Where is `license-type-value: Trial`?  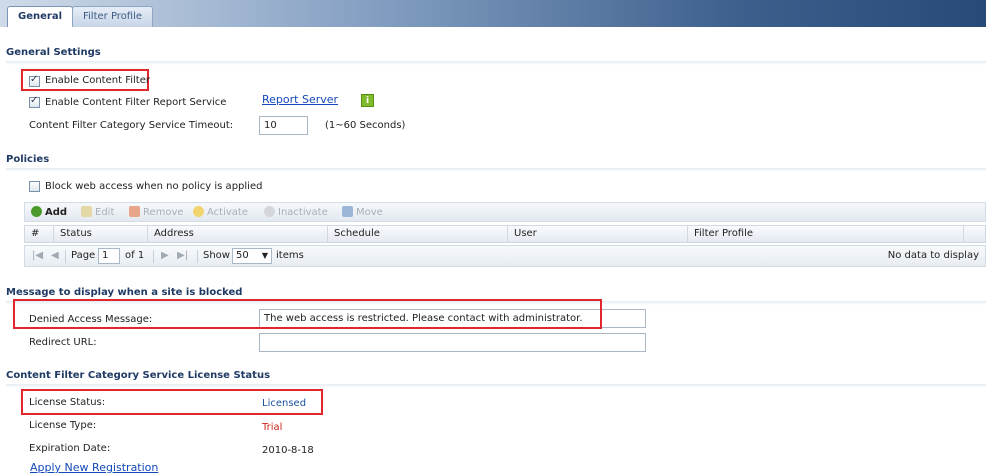
license-type-value: Trial is located at coordinates (272, 427).